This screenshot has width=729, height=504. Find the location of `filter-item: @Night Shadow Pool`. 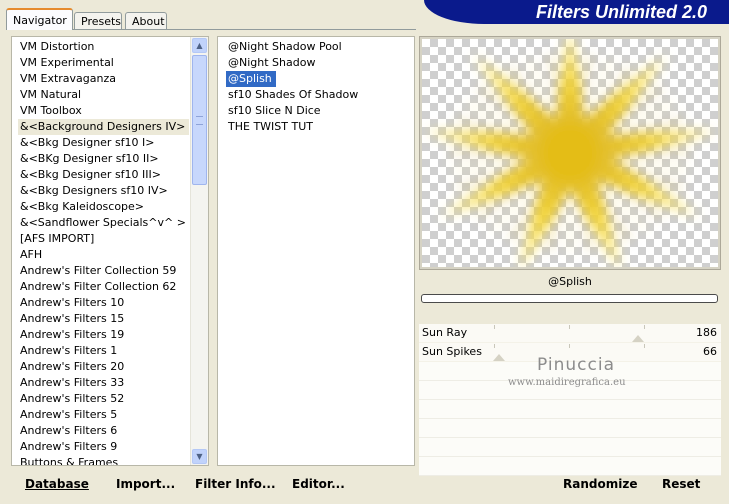

filter-item: @Night Shadow Pool is located at coordinates (318, 47).